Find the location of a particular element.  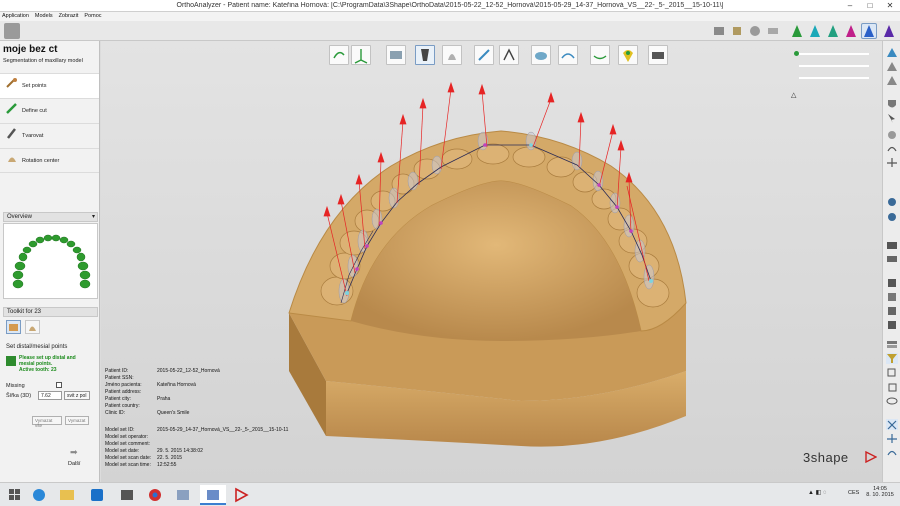

section-icon is located at coordinates (773, 31).